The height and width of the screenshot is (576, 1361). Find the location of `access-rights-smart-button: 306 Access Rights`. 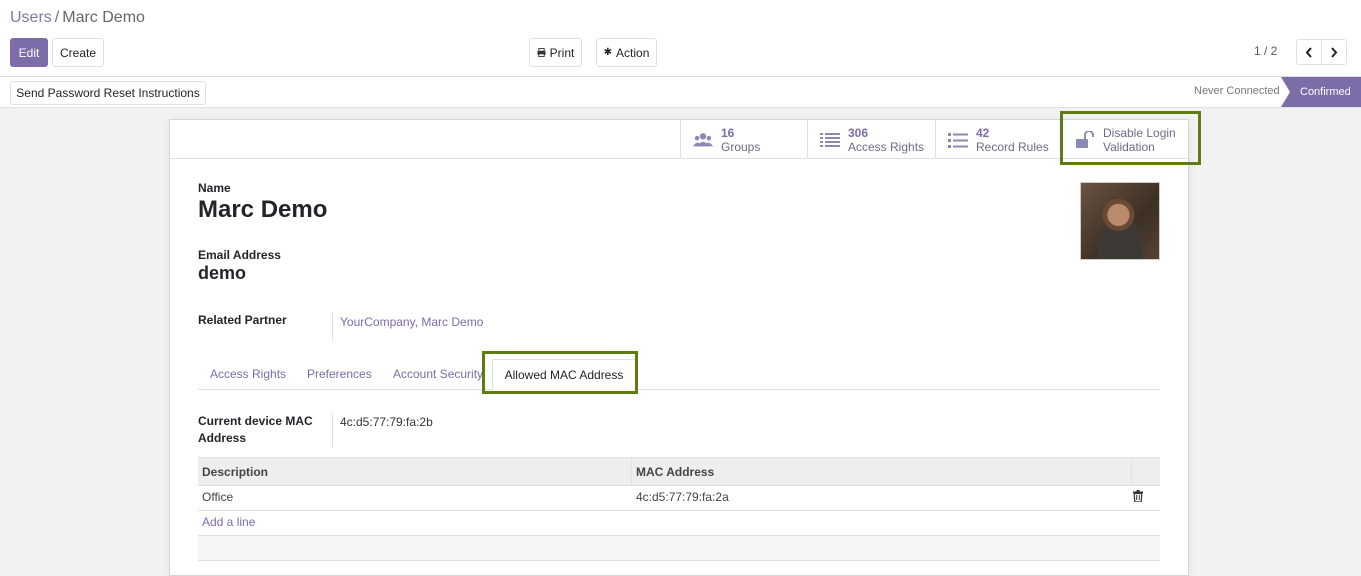

access-rights-smart-button: 306 Access Rights is located at coordinates (871, 139).